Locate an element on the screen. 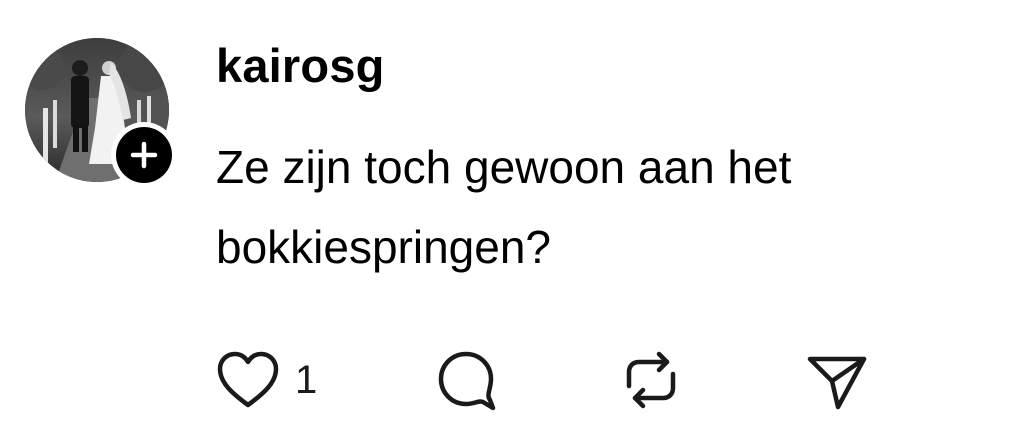 This screenshot has width=1024, height=439. follow-button-circle is located at coordinates (144, 155).